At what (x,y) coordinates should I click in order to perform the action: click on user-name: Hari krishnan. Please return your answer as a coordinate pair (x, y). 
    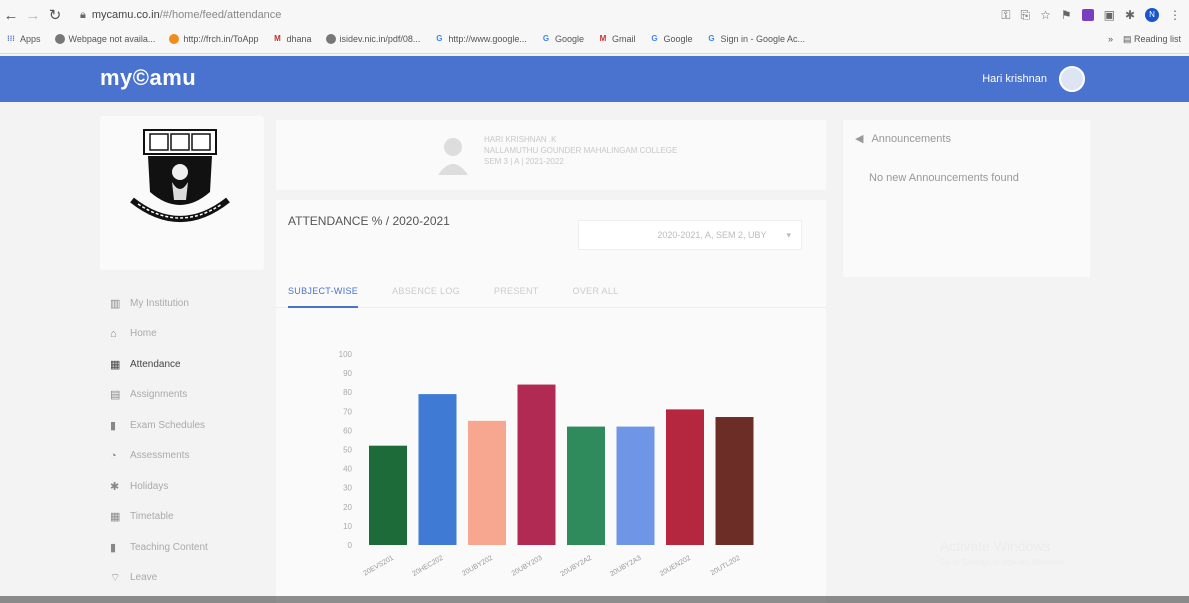
    Looking at the image, I should click on (1014, 79).